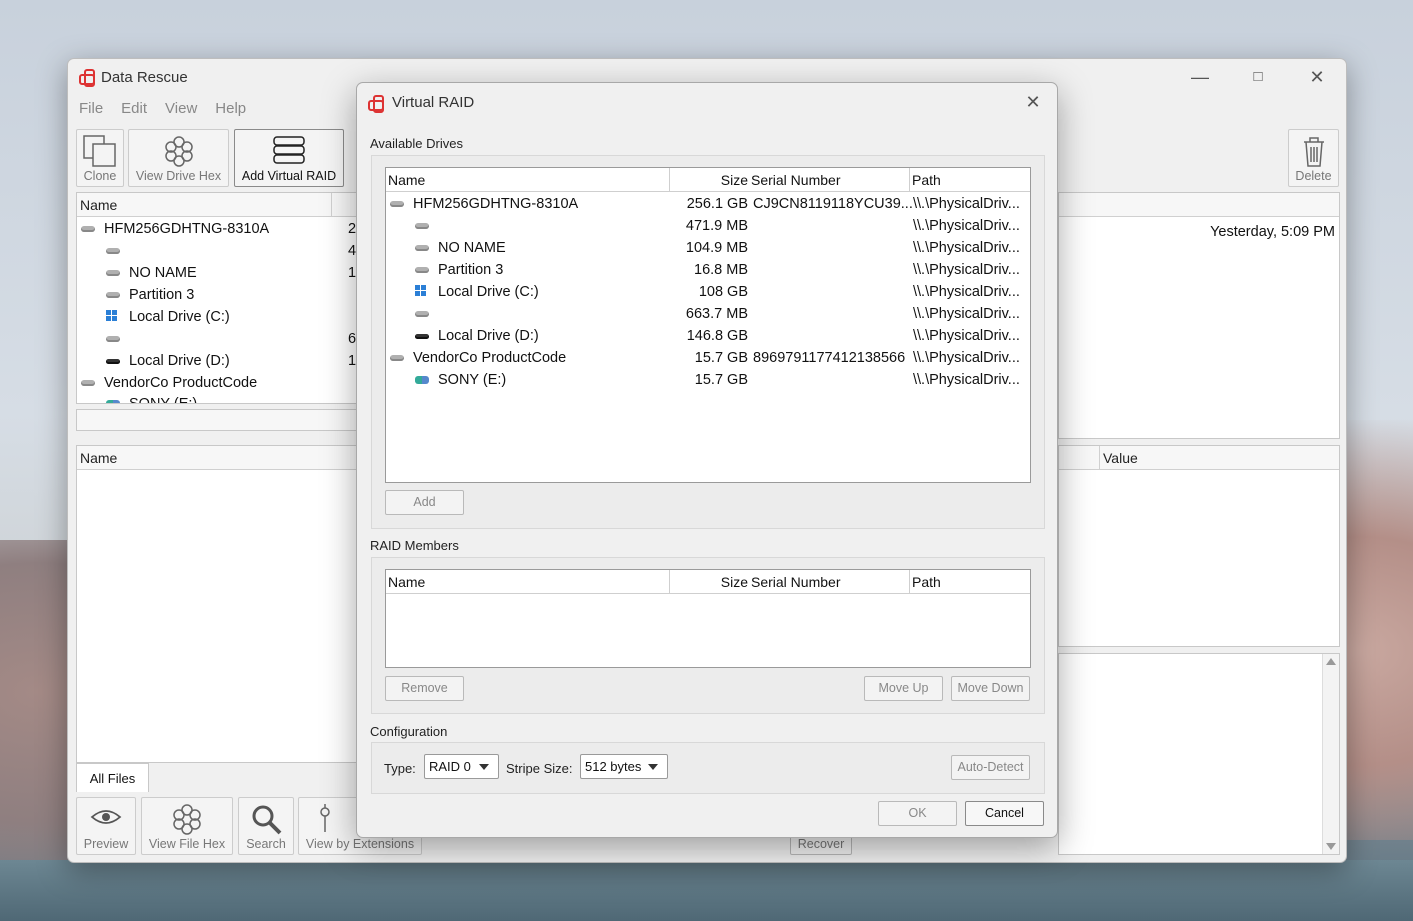 This screenshot has height=921, width=1413. I want to click on properties-name-header: Name, so click(221, 458).